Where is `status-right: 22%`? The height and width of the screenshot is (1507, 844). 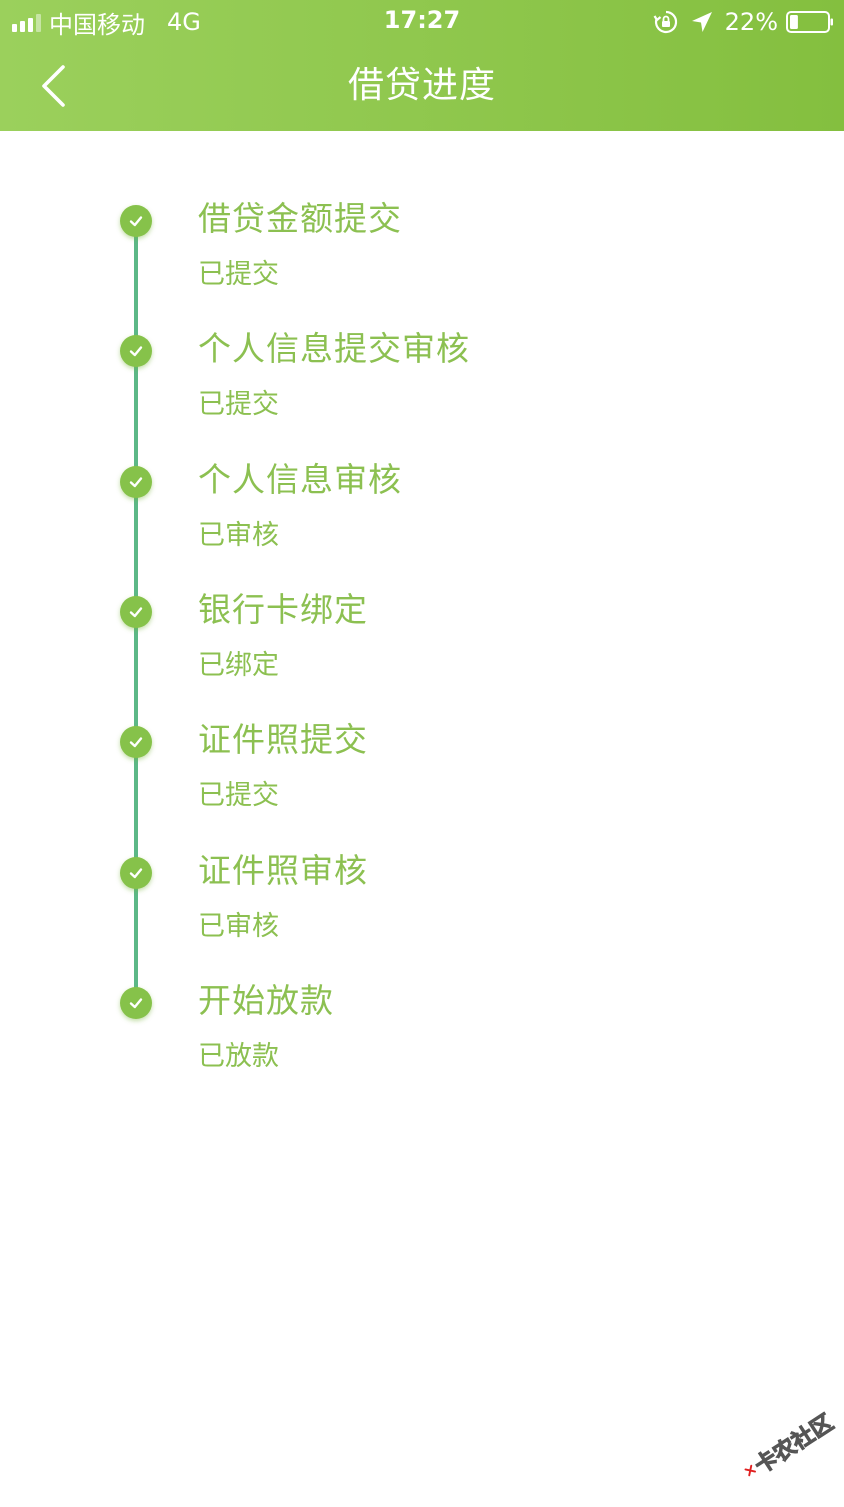
status-right: 22% is located at coordinates (743, 22).